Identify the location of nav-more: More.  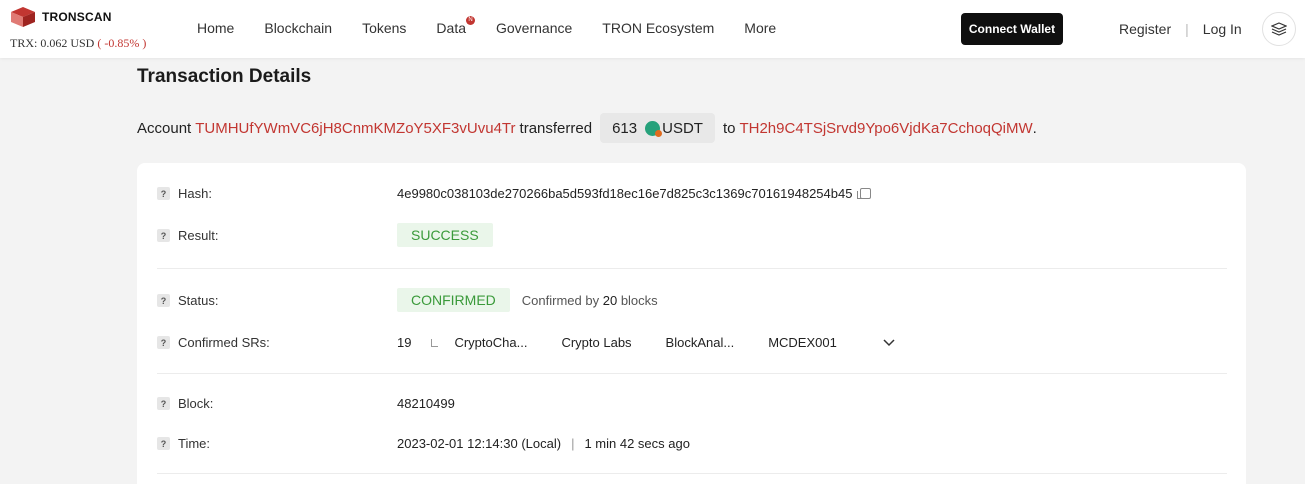
(760, 28).